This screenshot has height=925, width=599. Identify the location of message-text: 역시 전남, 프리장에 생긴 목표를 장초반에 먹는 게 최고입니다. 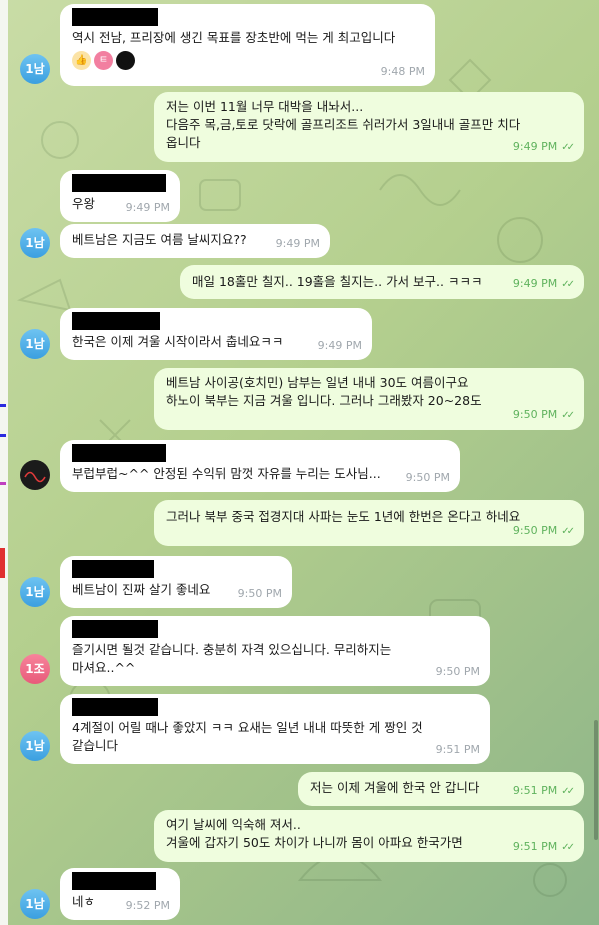
(234, 37).